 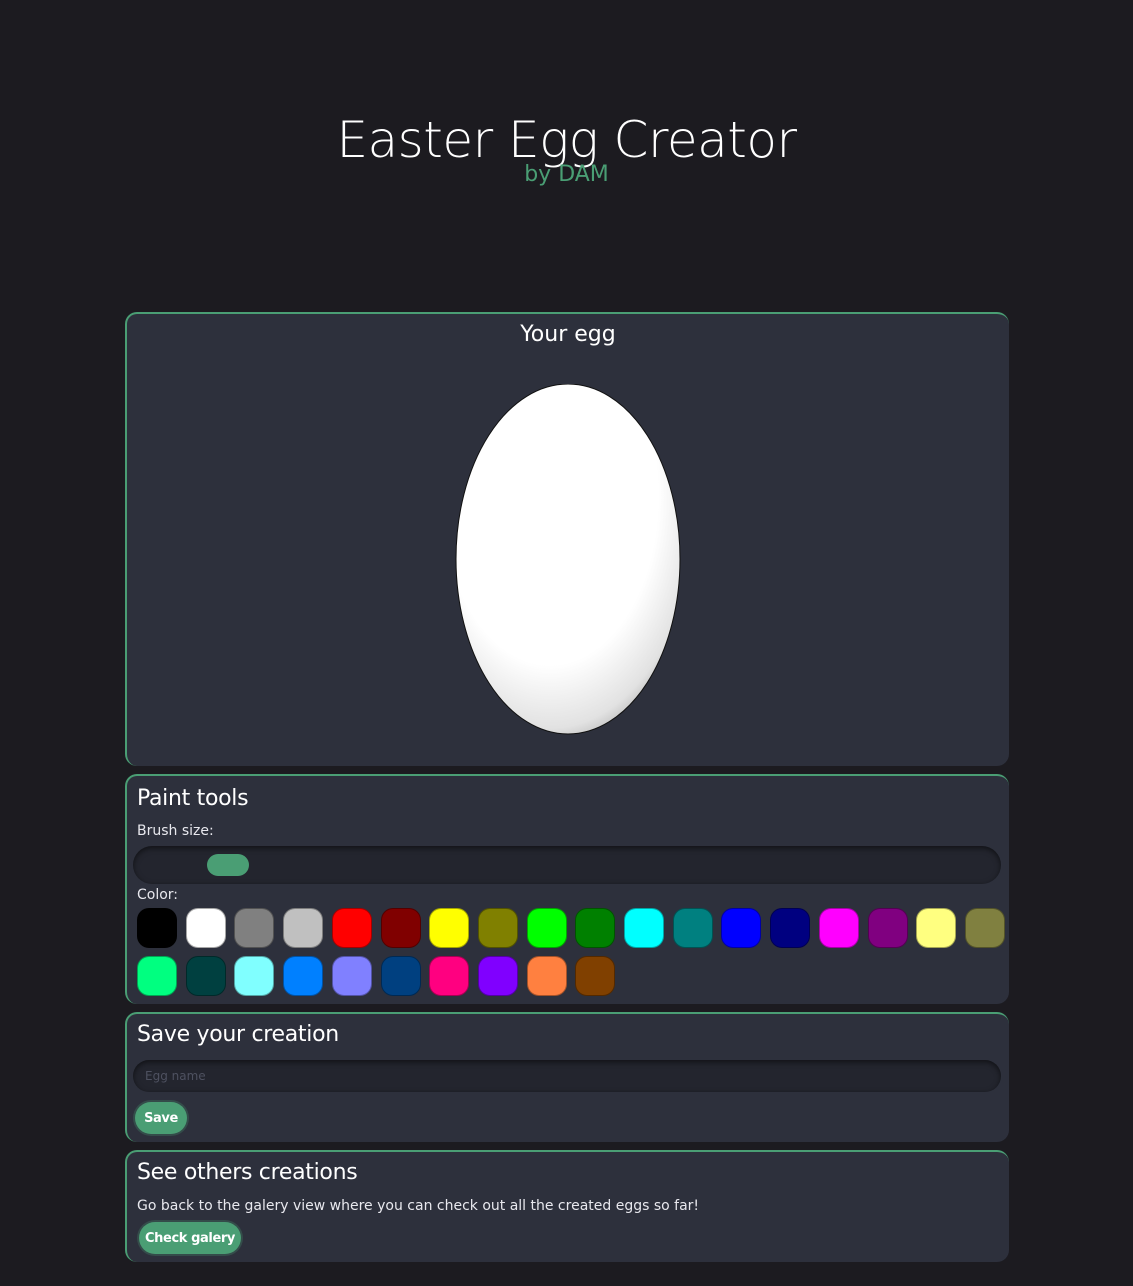 I want to click on save-panel-title: Save your creation, so click(x=238, y=1034).